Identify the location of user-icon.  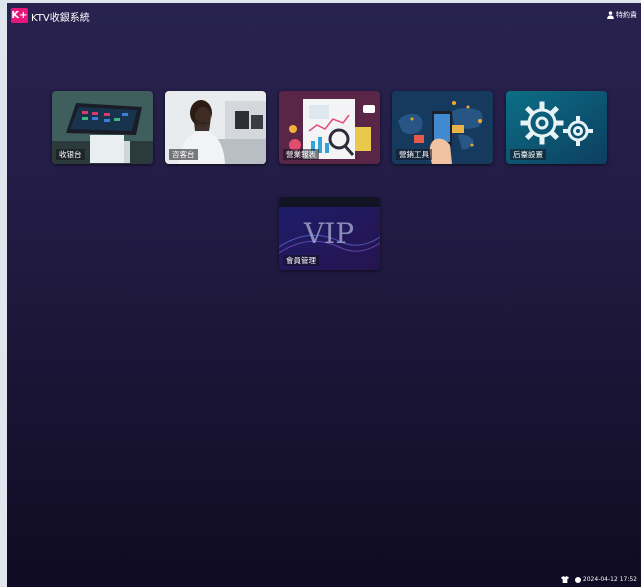
(610, 15).